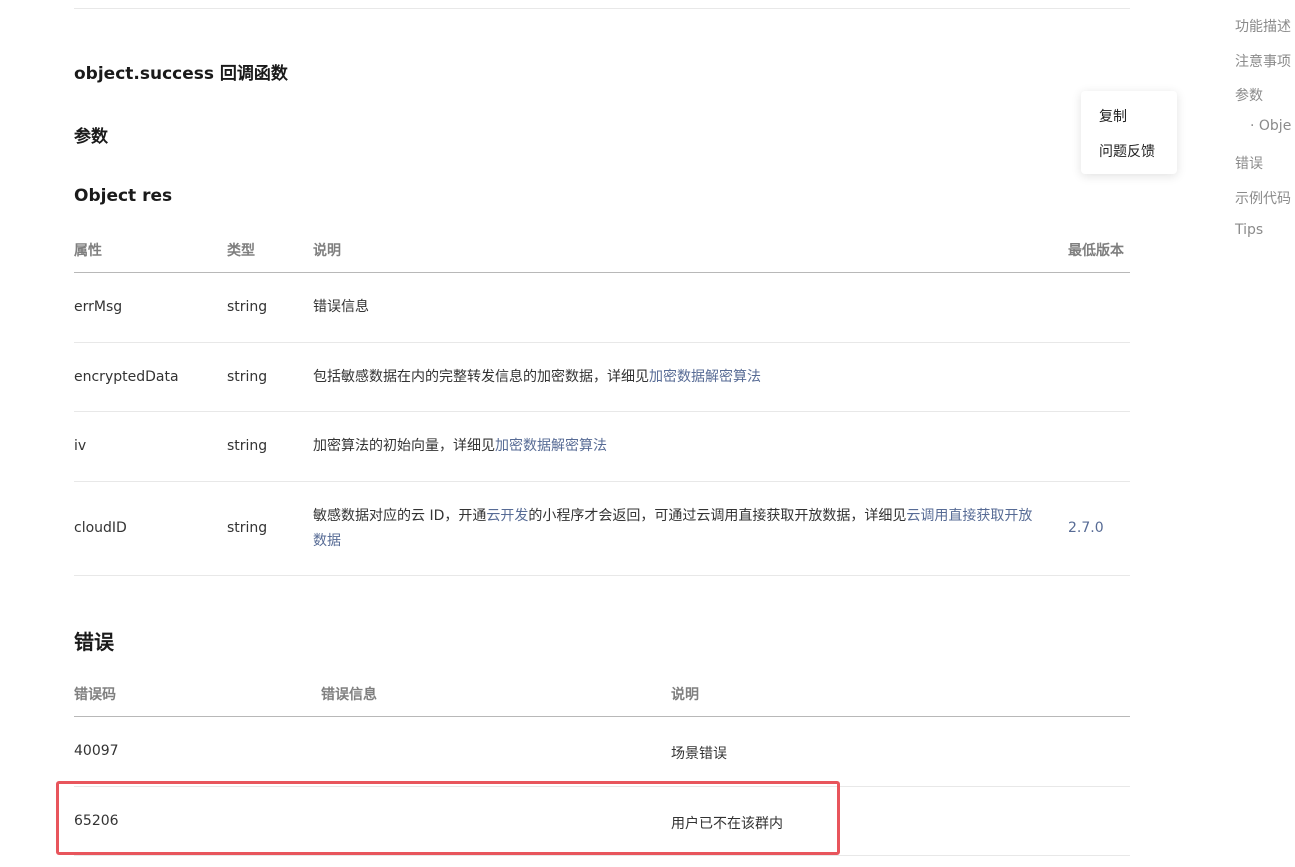 This screenshot has width=1295, height=867. Describe the element at coordinates (673, 446) in the screenshot. I see `res-row-desc: 加密算法的初始向量，详细见加密数据解密算法` at that location.